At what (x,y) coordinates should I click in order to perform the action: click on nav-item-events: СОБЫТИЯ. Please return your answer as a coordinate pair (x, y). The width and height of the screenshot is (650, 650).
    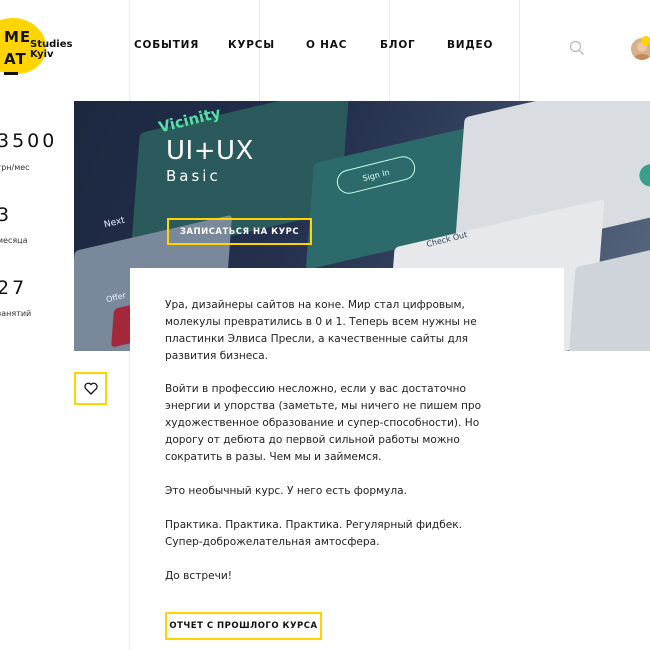
    Looking at the image, I should click on (166, 45).